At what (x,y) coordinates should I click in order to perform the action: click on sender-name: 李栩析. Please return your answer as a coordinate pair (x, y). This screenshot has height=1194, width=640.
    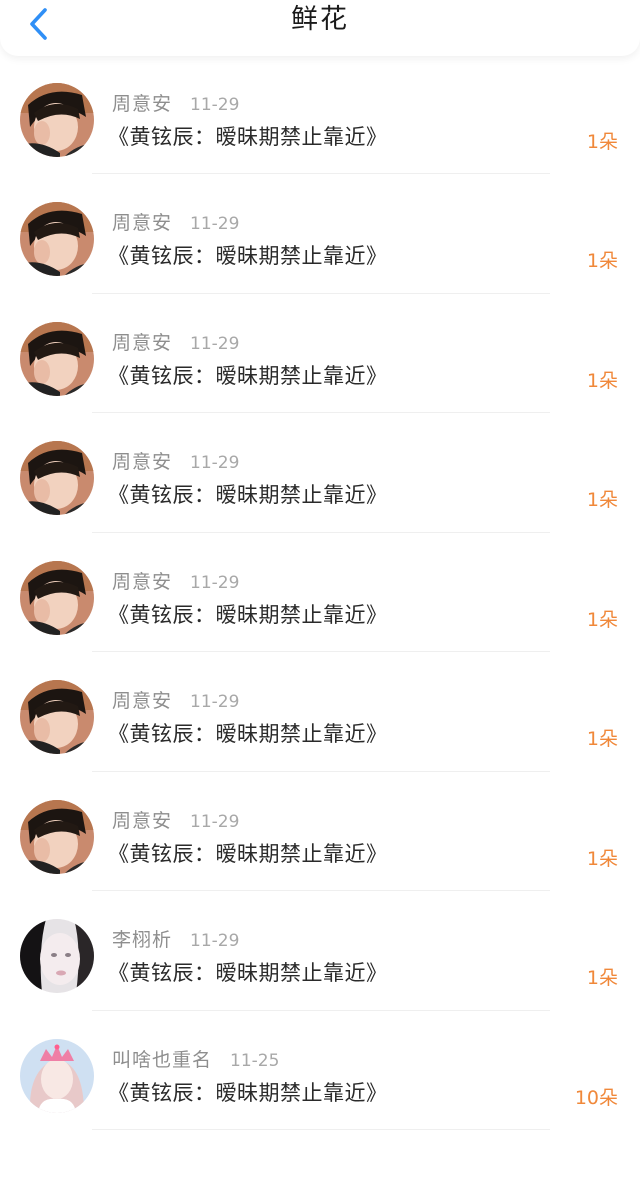
    Looking at the image, I should click on (142, 940).